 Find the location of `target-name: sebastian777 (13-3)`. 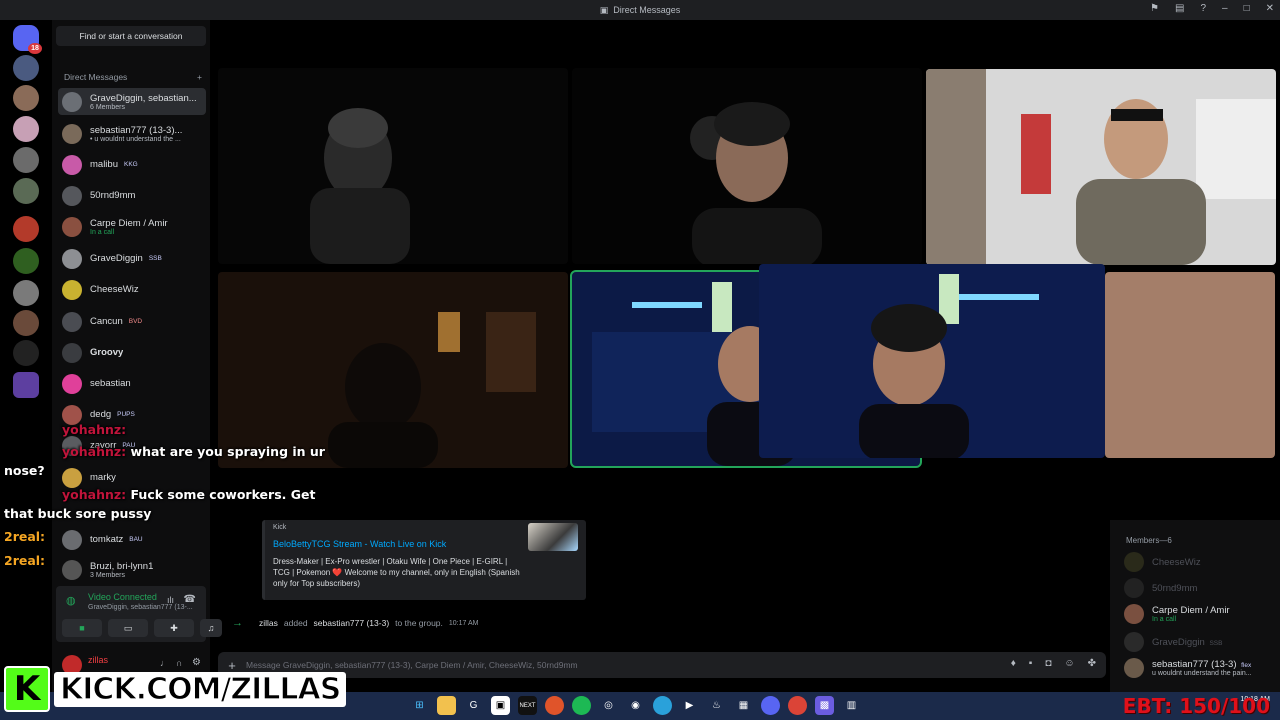

target-name: sebastian777 (13-3) is located at coordinates (352, 623).